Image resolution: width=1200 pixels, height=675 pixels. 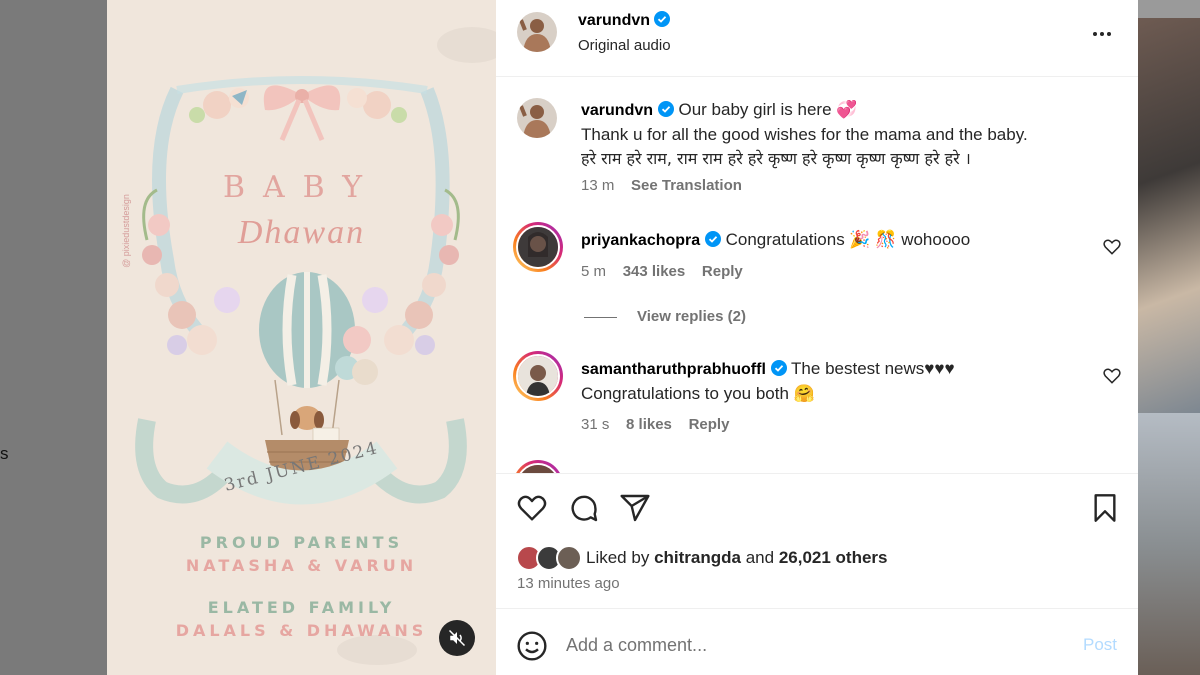 I want to click on header-username-row: varundvn, so click(x=624, y=20).